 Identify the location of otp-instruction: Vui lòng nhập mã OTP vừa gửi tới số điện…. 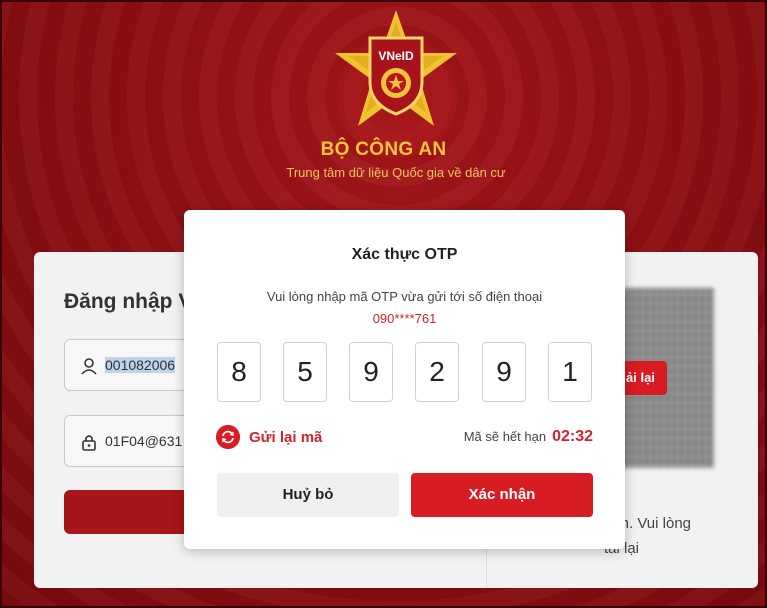
(404, 296).